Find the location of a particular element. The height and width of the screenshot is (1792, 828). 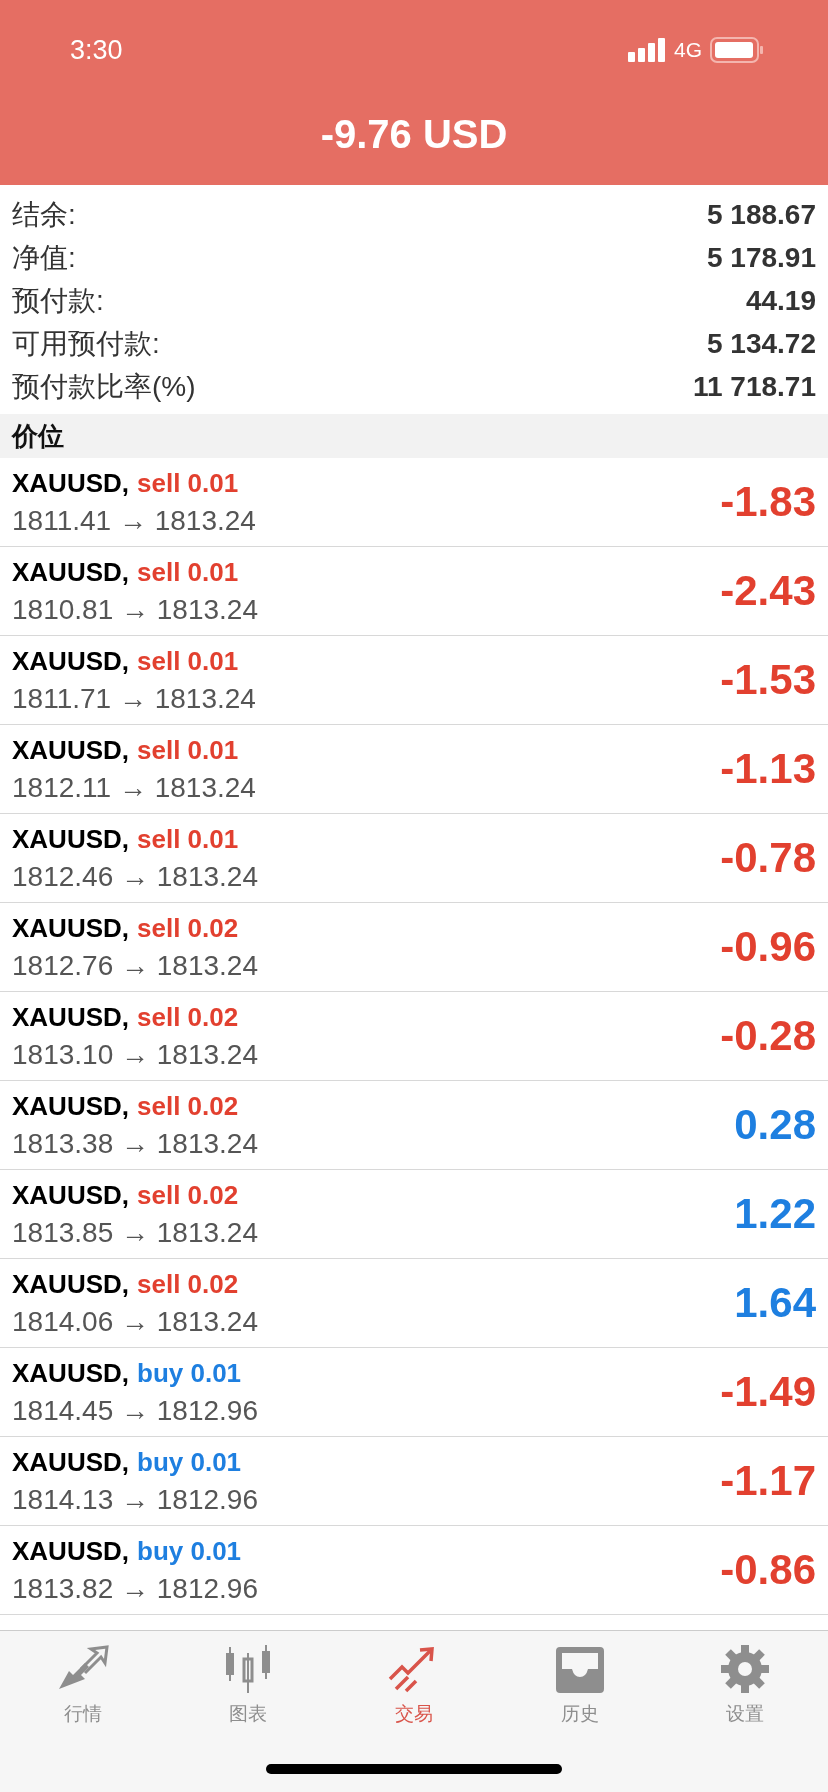

summary-value: 11 718.71 is located at coordinates (754, 386).